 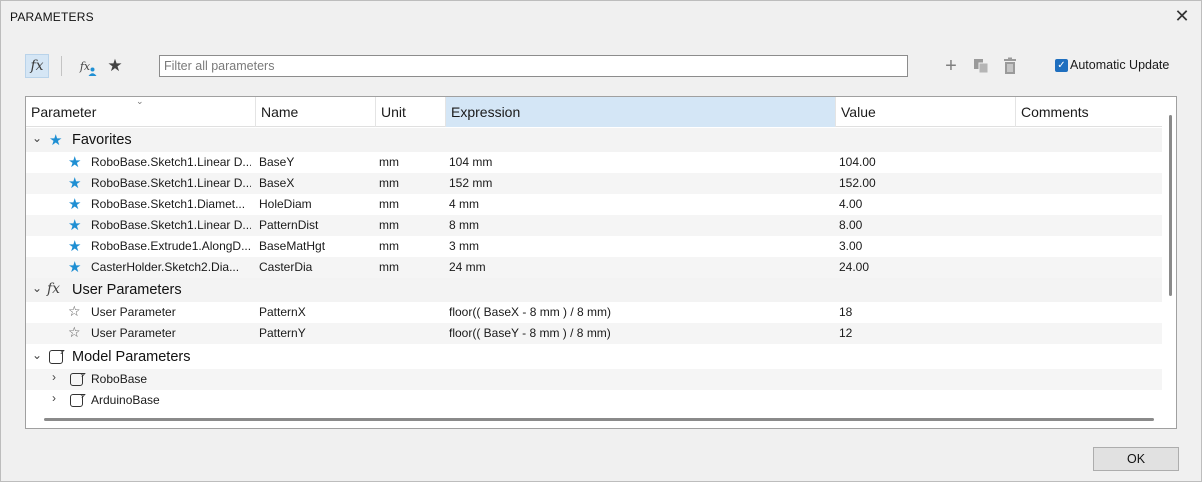 I want to click on column-header-unit: Unit, so click(x=411, y=112).